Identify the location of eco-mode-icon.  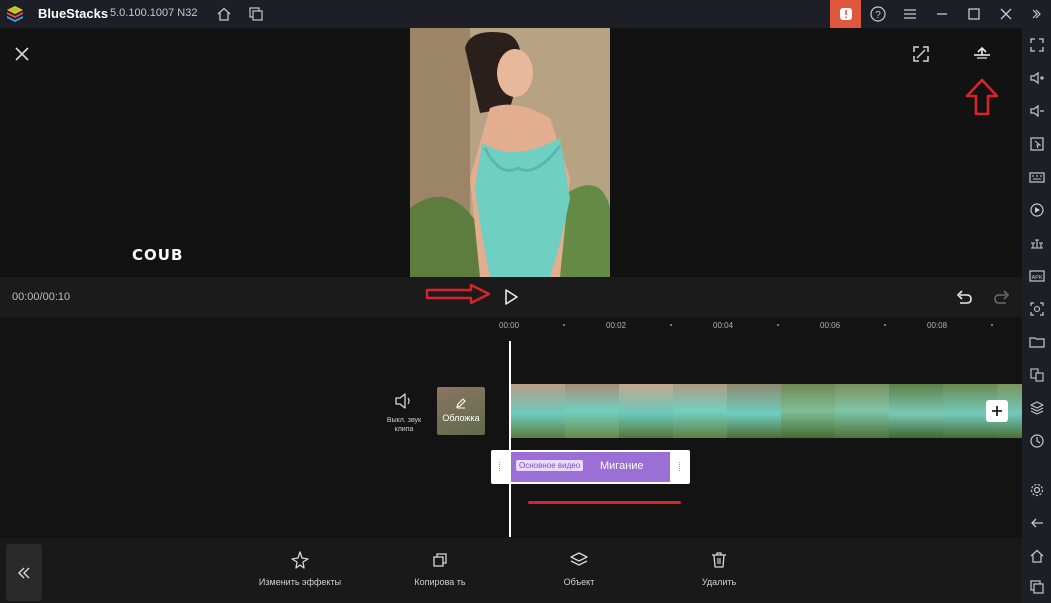
(1037, 441).